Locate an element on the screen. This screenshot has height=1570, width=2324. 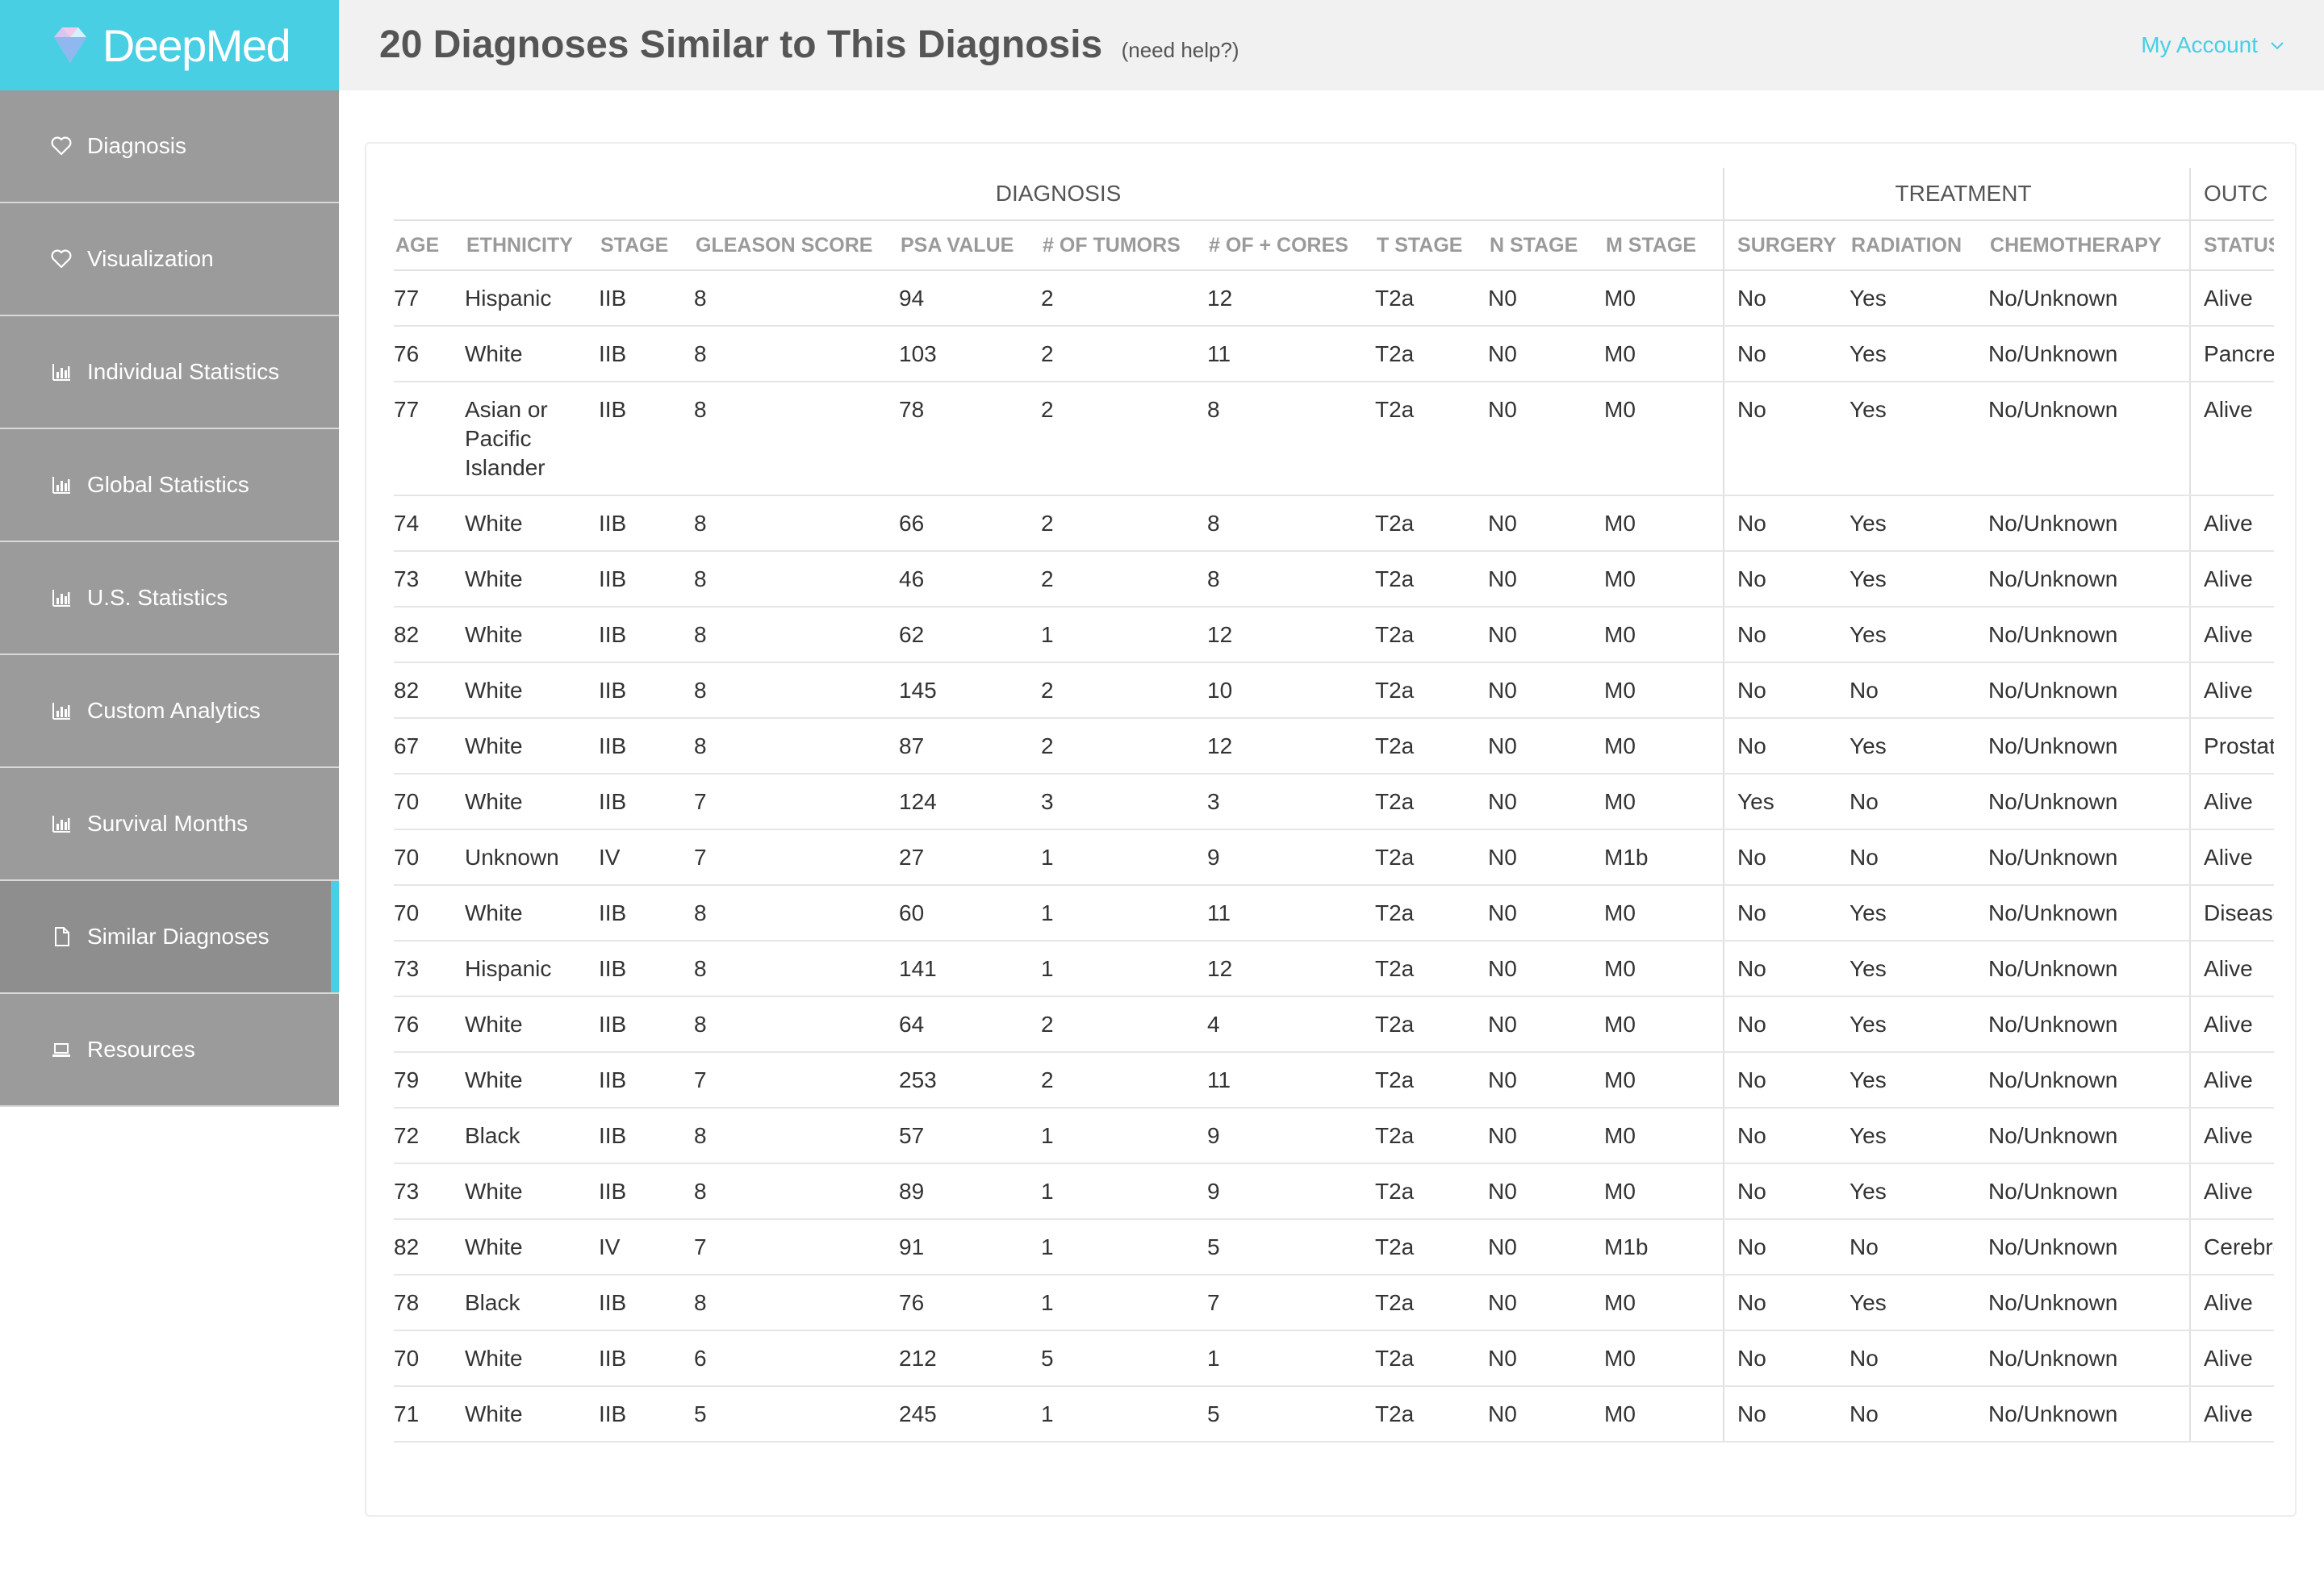
cell-status: Alive is located at coordinates (2231, 857).